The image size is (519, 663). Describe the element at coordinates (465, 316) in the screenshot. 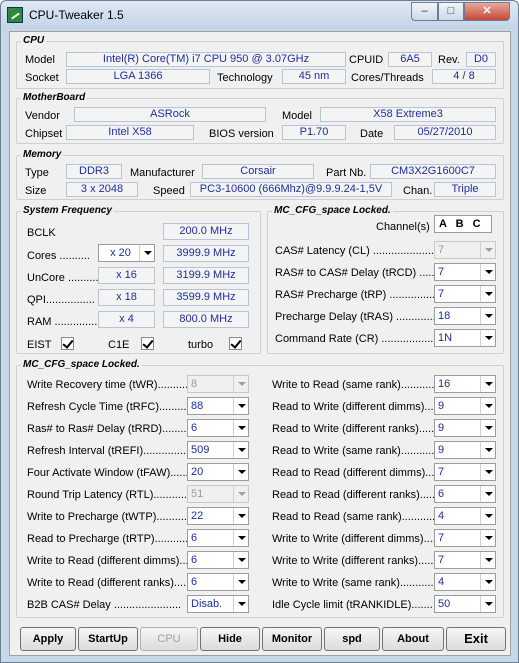

I see `precharge-delay-select: 18` at that location.